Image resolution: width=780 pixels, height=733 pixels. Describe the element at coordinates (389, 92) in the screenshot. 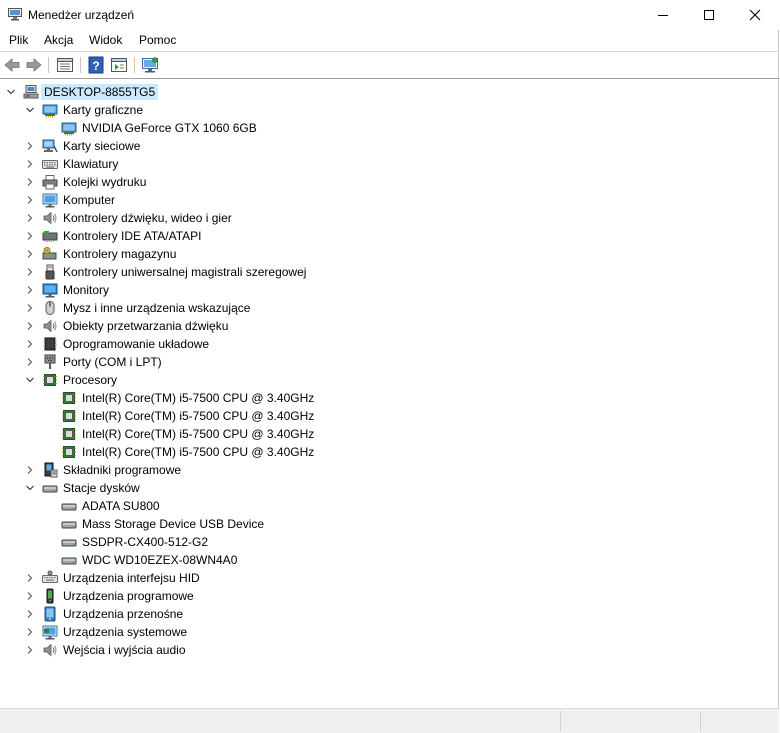

I see `tree-root: DESKTOP-8855TG5` at that location.